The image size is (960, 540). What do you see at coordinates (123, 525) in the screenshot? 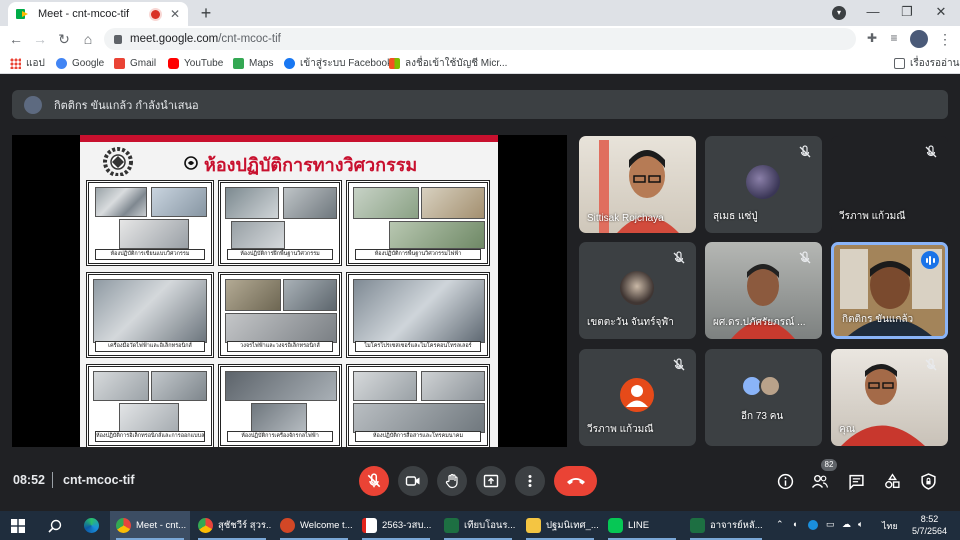
I see `chrome-icon` at bounding box center [123, 525].